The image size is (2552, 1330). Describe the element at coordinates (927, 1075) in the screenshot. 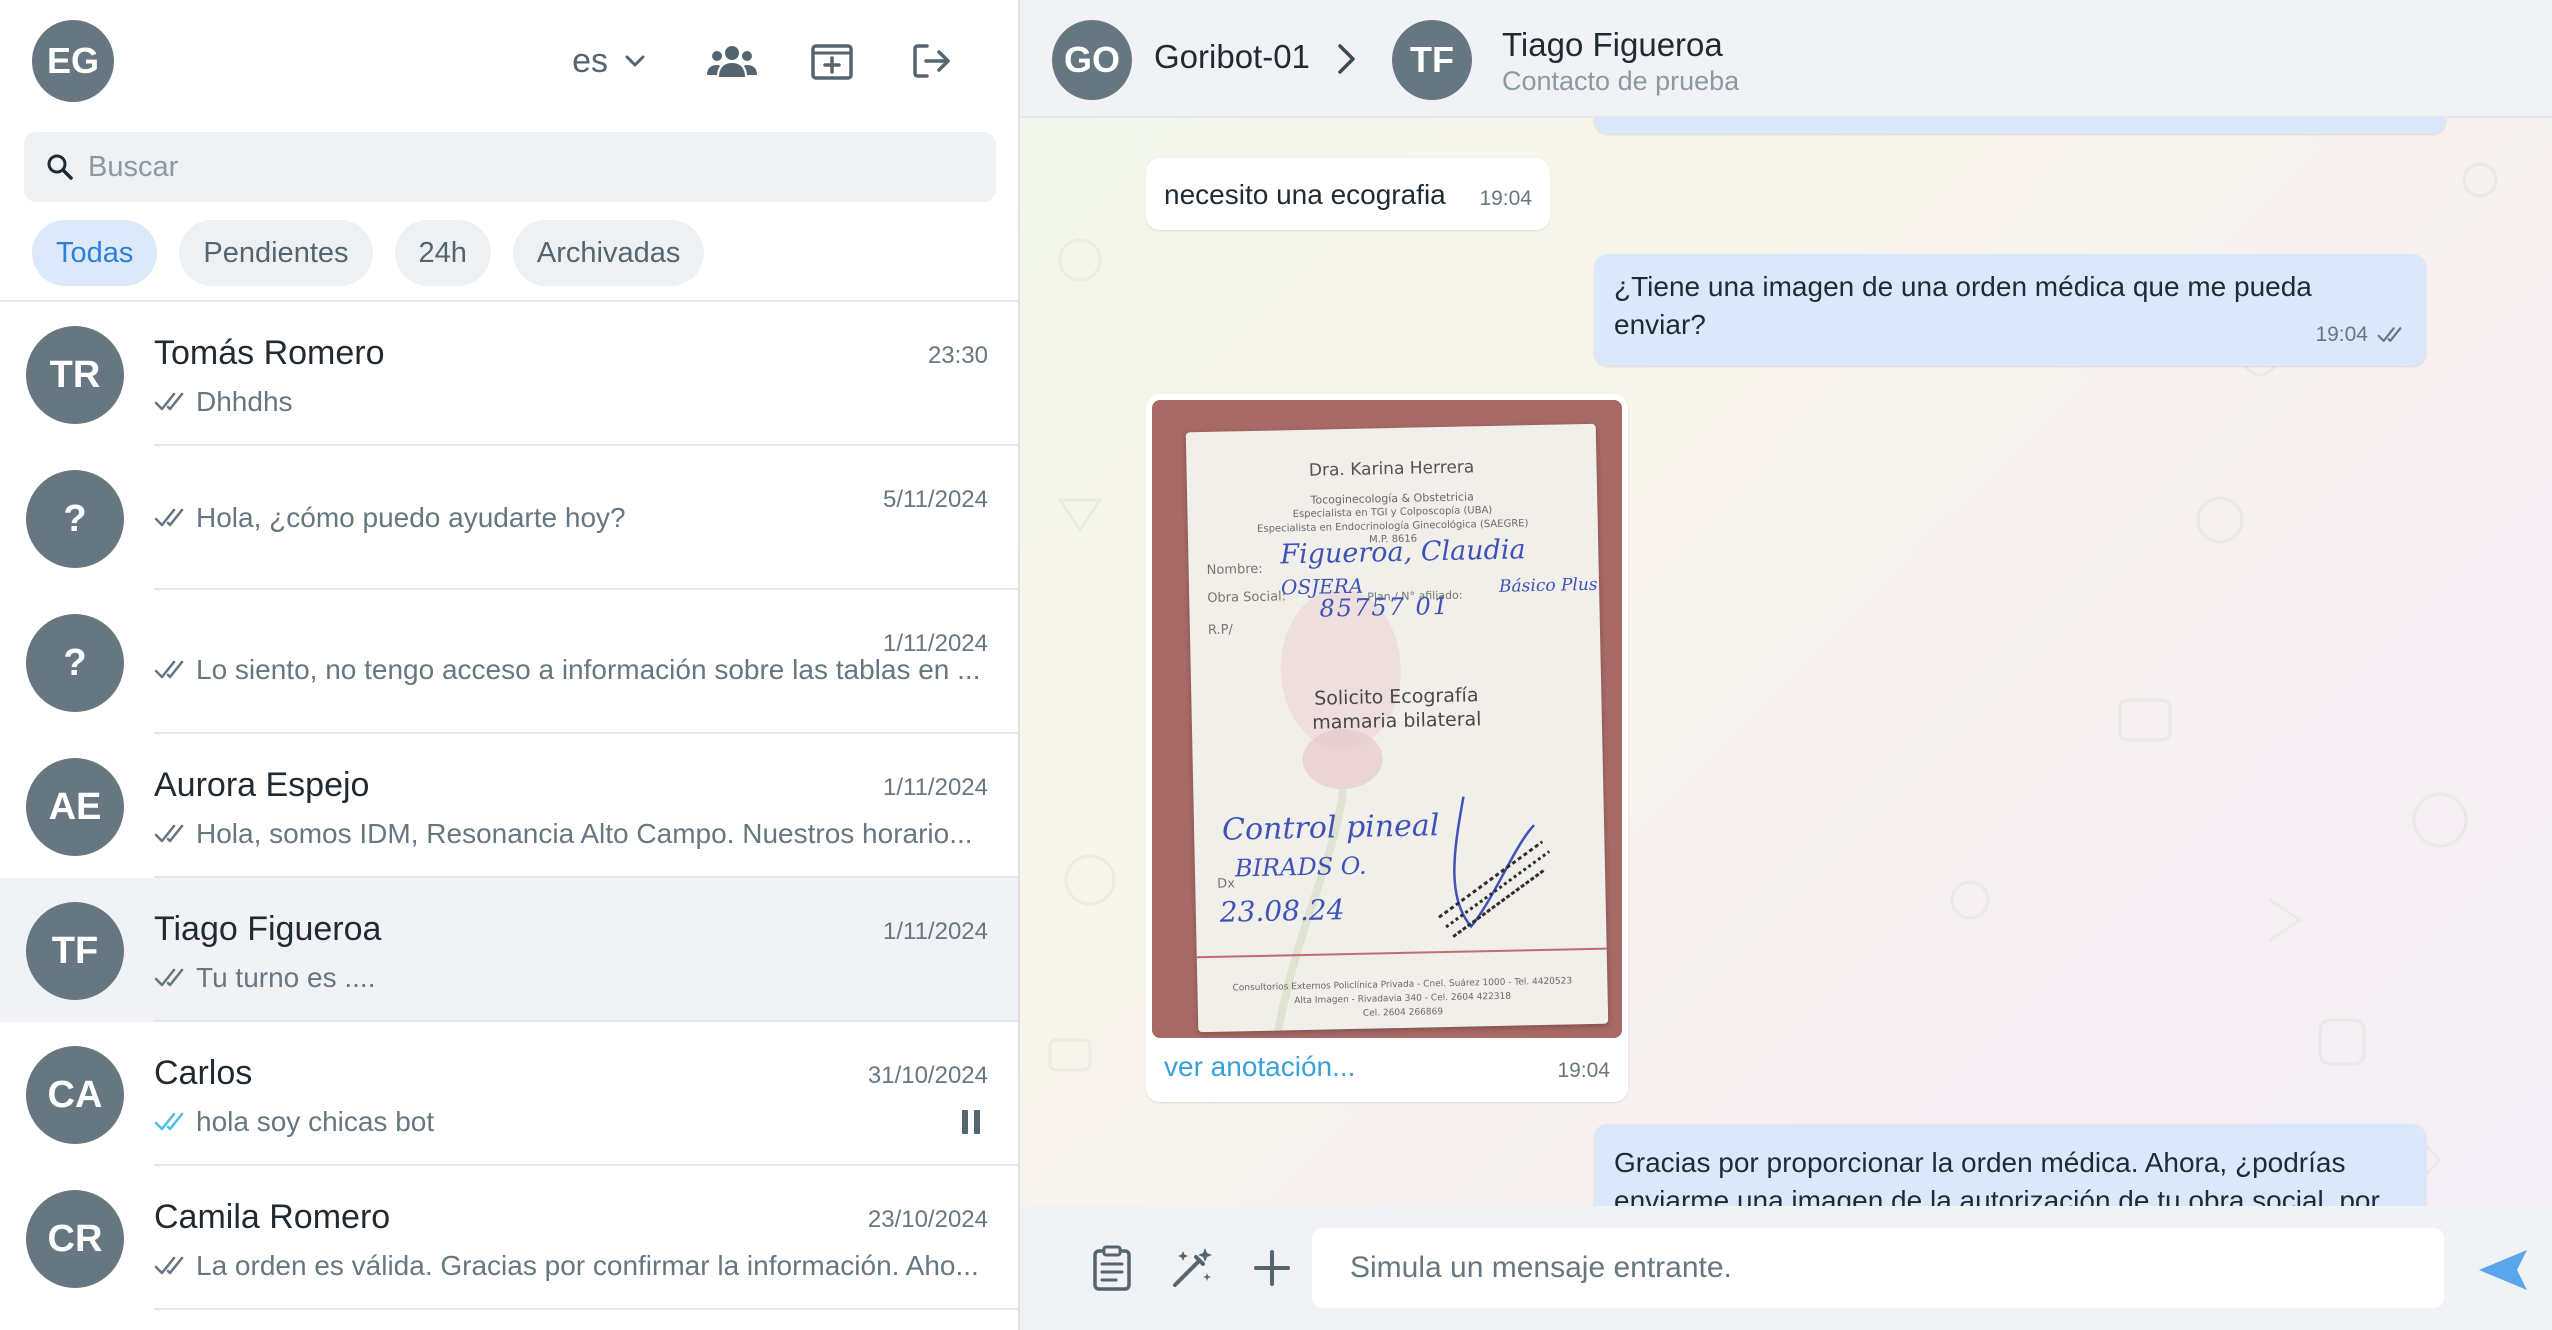

I see `chat-date: 31/10/2024` at that location.